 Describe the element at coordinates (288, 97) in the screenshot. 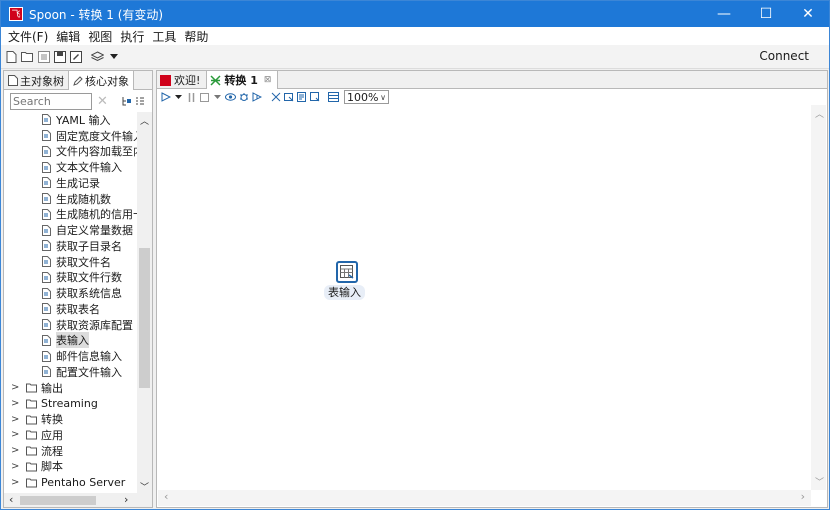

I see `impact-icon` at that location.